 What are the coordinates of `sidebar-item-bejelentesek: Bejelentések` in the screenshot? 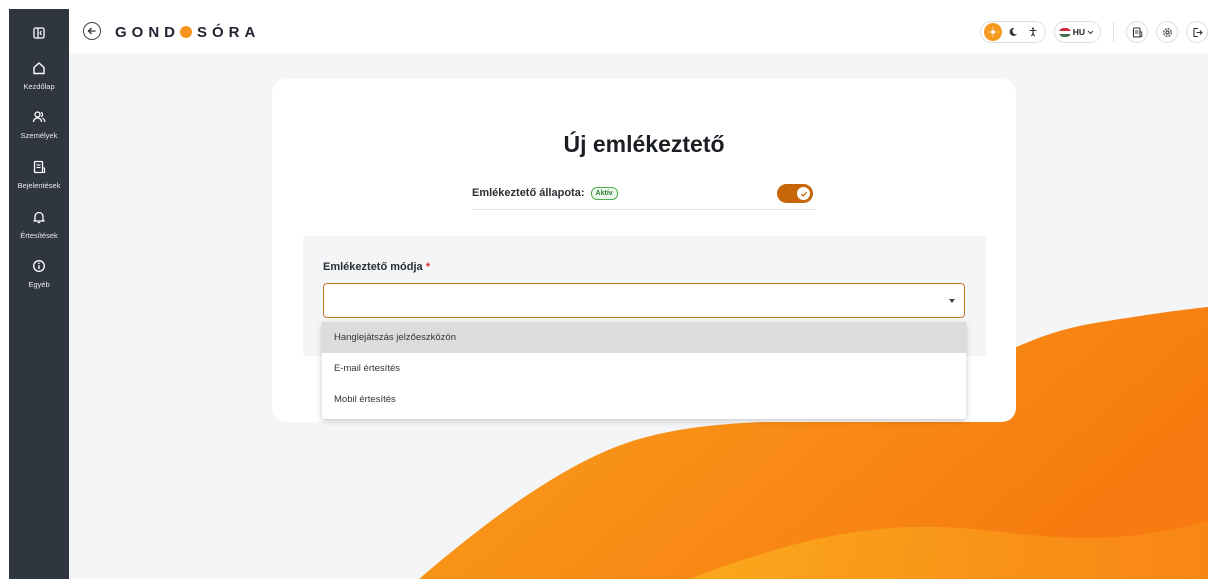 It's located at (39, 175).